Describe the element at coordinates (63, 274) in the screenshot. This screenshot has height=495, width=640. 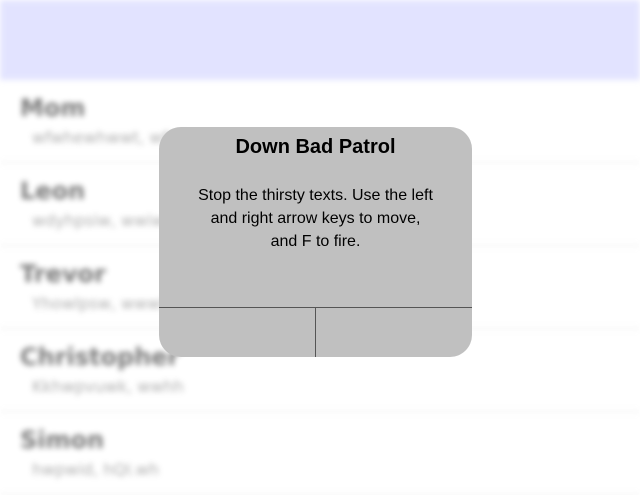
I see `contact-name: Trevor` at that location.